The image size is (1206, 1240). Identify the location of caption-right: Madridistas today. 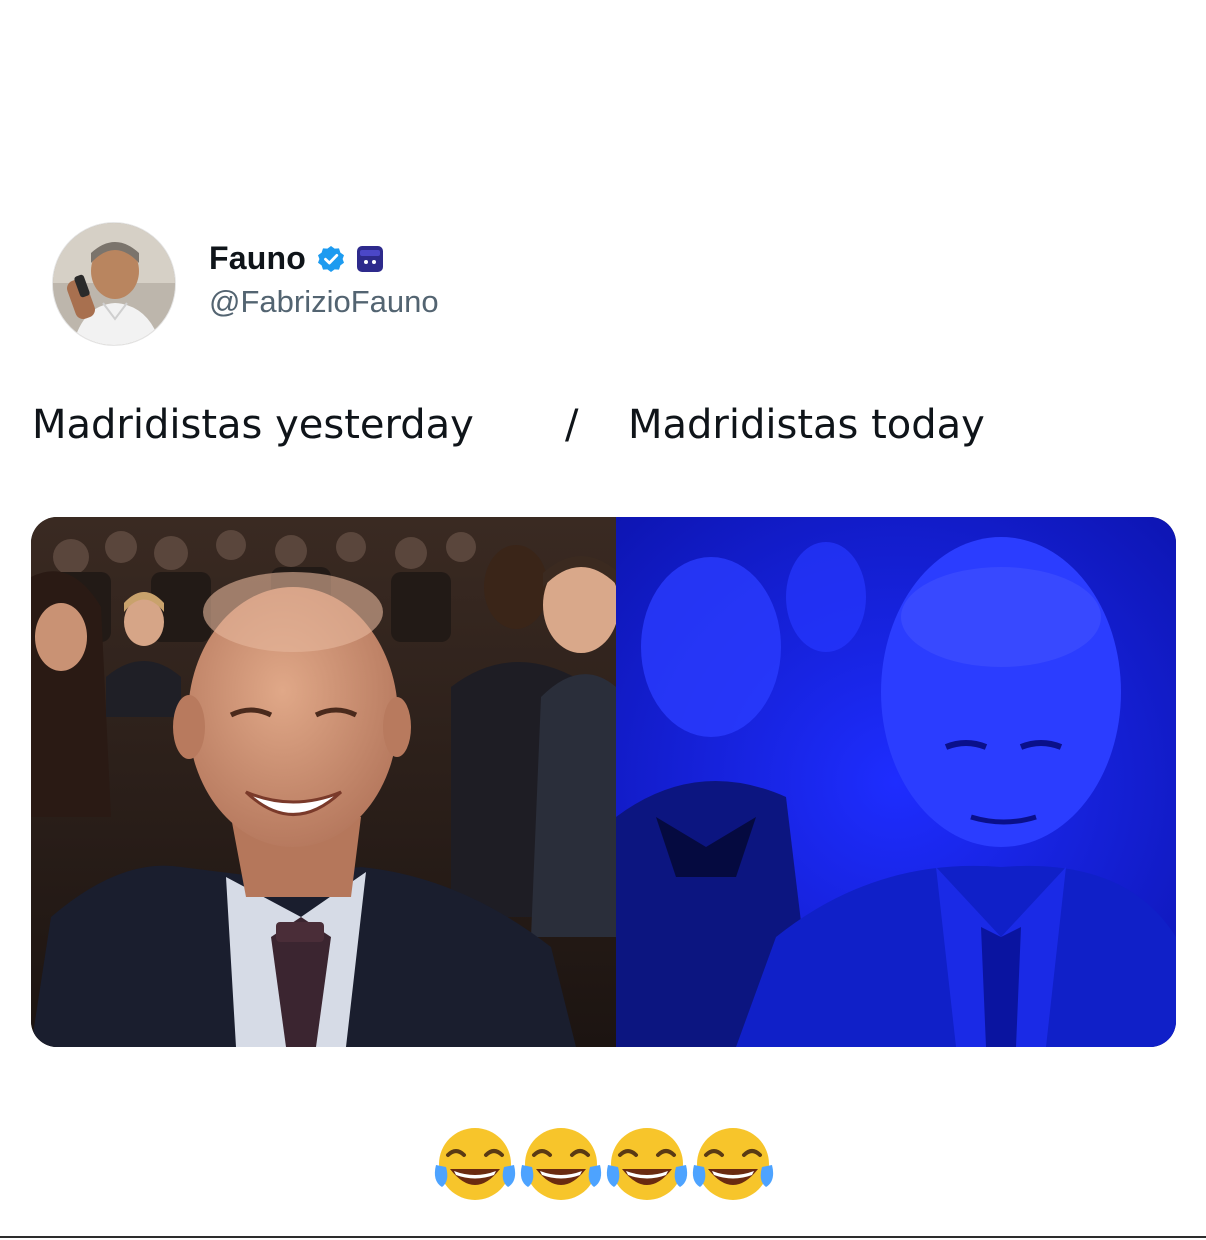
(806, 425).